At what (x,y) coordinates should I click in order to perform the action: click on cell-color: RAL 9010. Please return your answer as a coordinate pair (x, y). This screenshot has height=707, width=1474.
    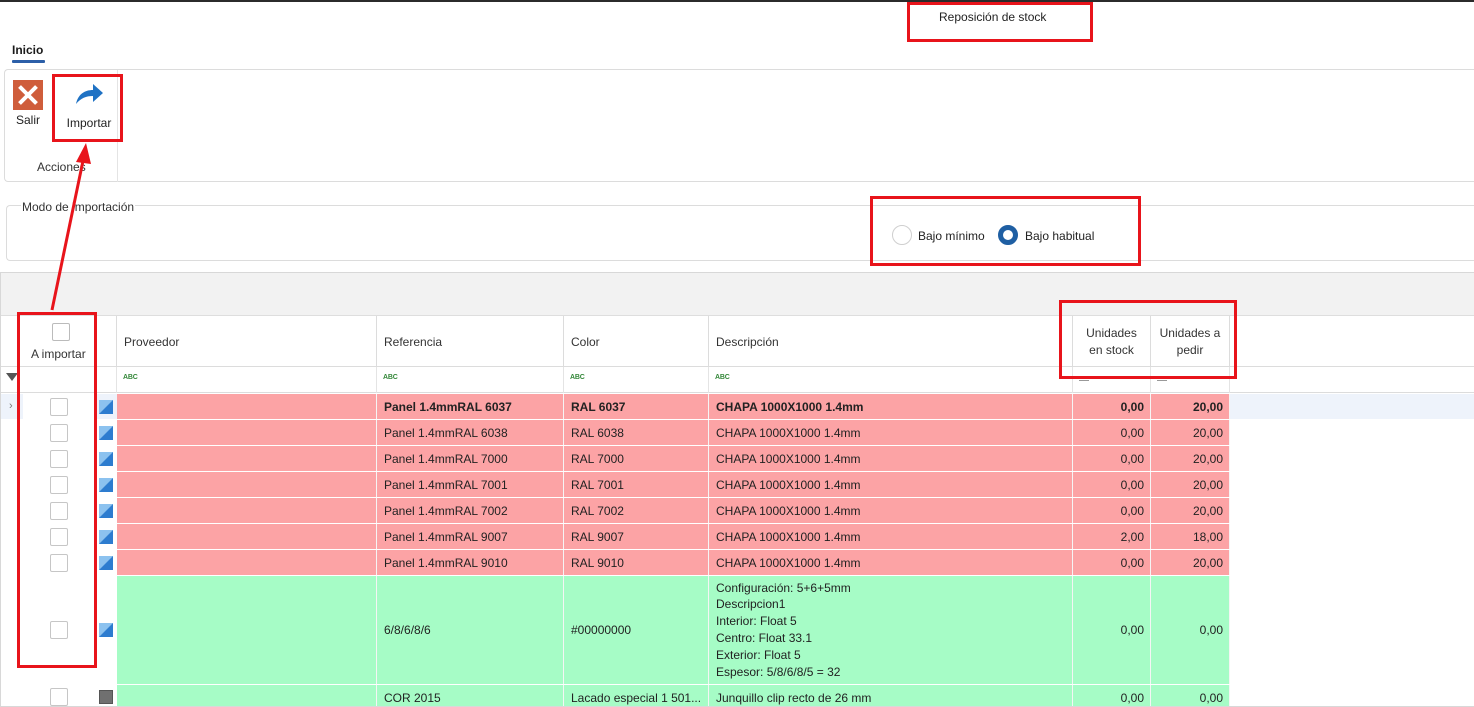
    Looking at the image, I should click on (636, 562).